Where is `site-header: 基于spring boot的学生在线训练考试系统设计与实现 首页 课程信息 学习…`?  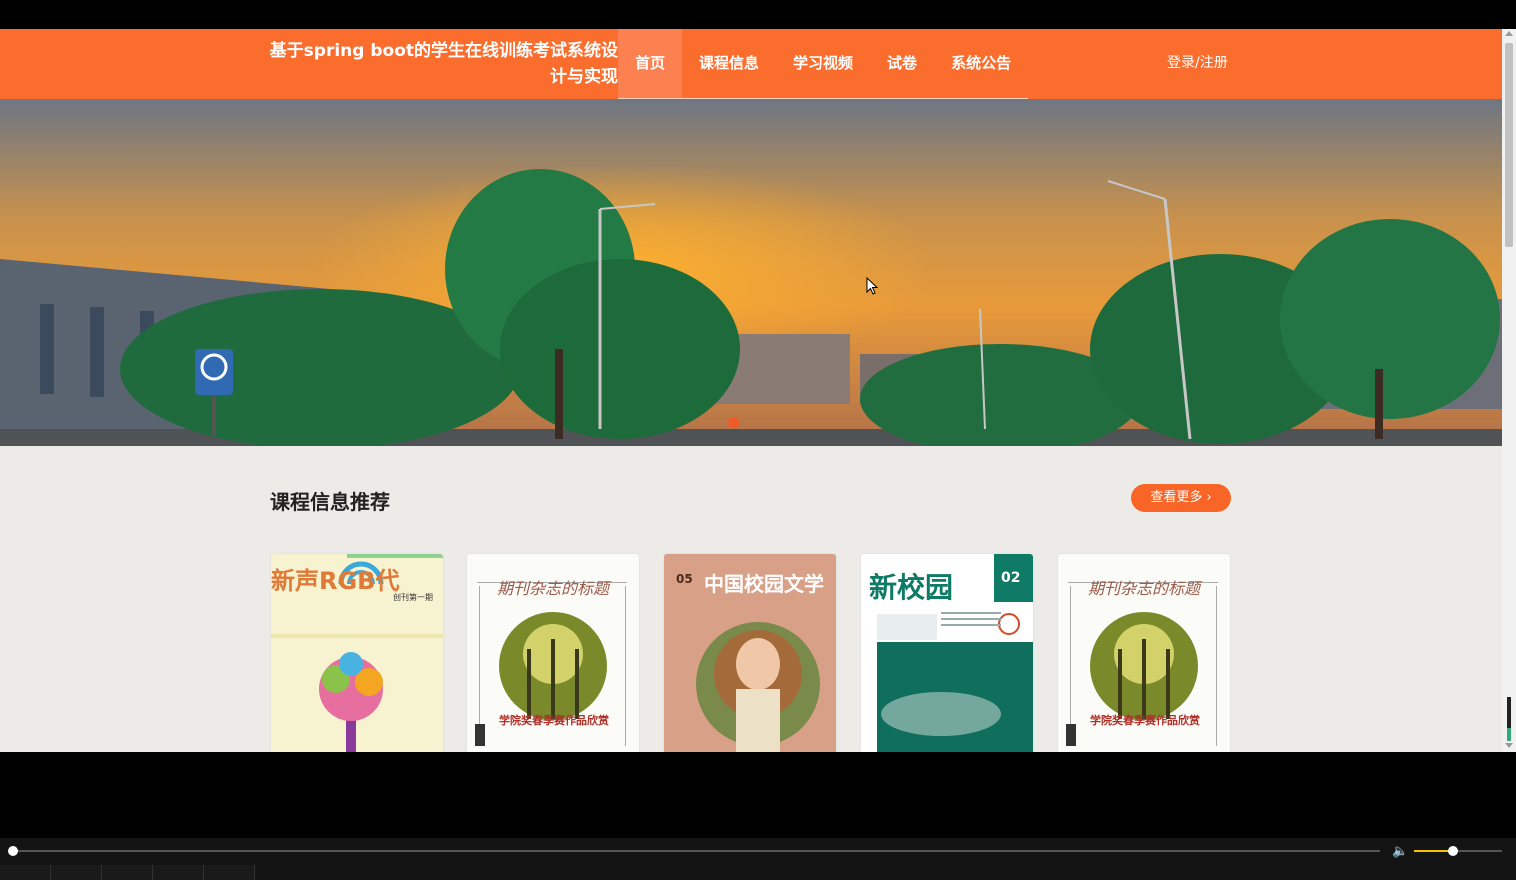 site-header: 基于spring boot的学生在线训练考试系统设计与实现 首页 课程信息 学习… is located at coordinates (751, 64).